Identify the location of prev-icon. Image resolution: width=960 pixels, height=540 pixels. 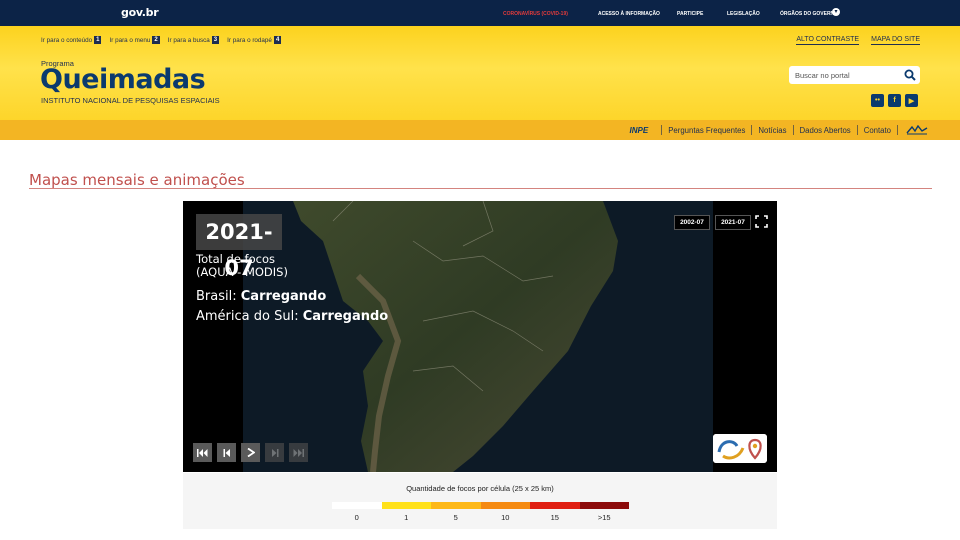
(226, 452).